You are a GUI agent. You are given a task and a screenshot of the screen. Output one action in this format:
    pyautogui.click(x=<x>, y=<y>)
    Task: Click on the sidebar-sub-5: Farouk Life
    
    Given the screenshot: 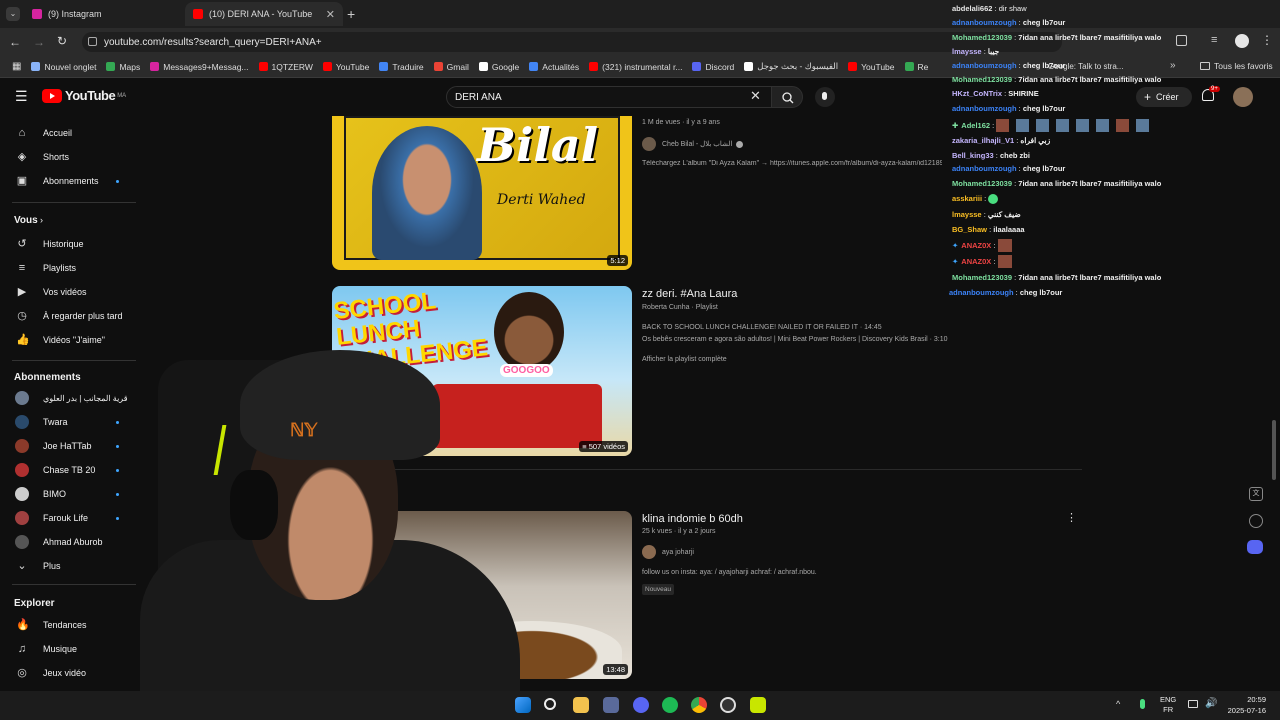 What is the action you would take?
    pyautogui.click(x=70, y=518)
    